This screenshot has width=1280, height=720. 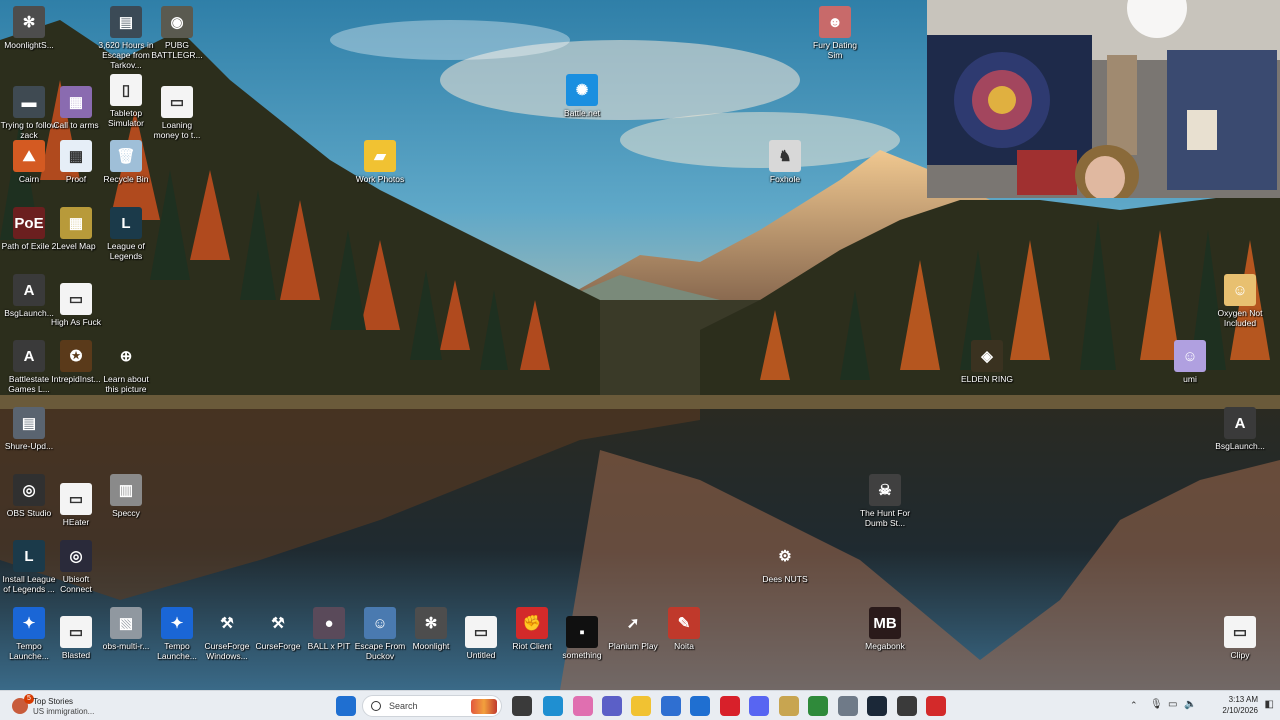 I want to click on desktop-icon: ● BALL x PIT, so click(x=329, y=629).